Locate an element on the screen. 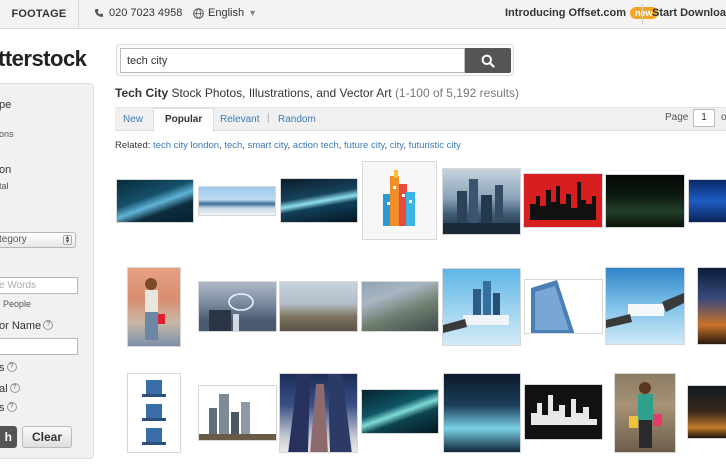  hands-tablet-photo is located at coordinates (645, 310).